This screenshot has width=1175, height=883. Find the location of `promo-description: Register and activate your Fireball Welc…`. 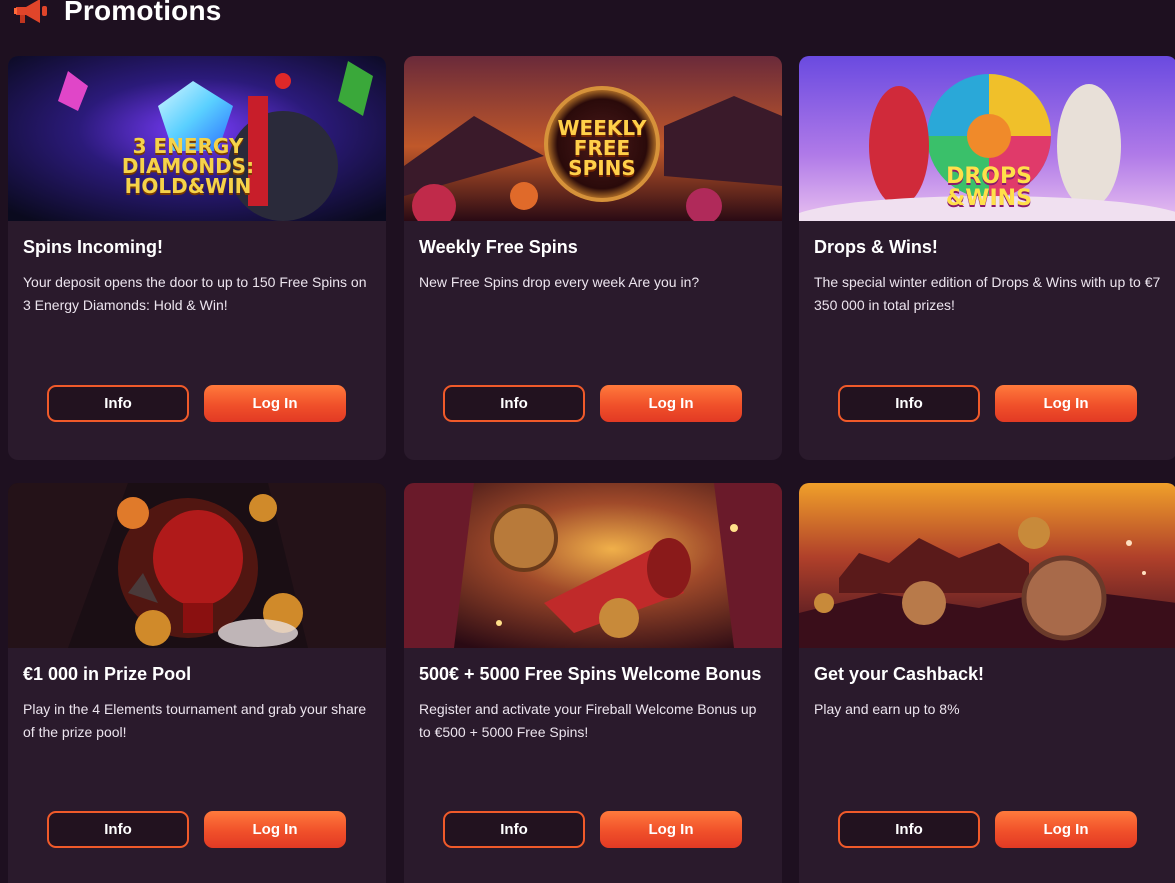

promo-description: Register and activate your Fireball Welc… is located at coordinates (588, 720).